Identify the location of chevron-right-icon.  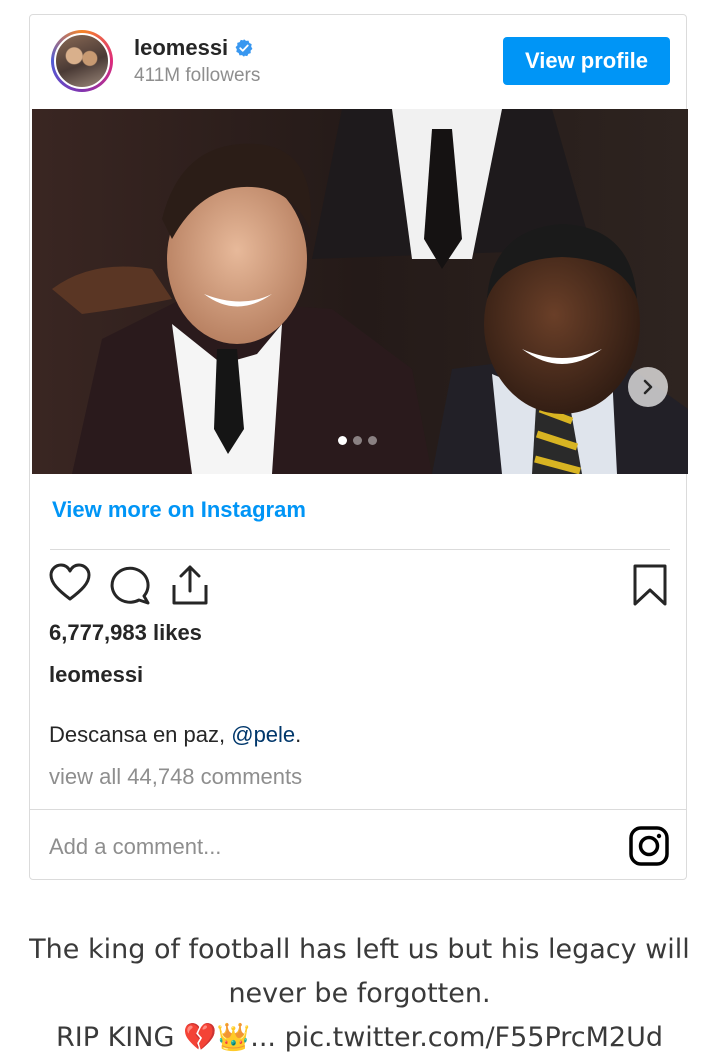
(648, 387).